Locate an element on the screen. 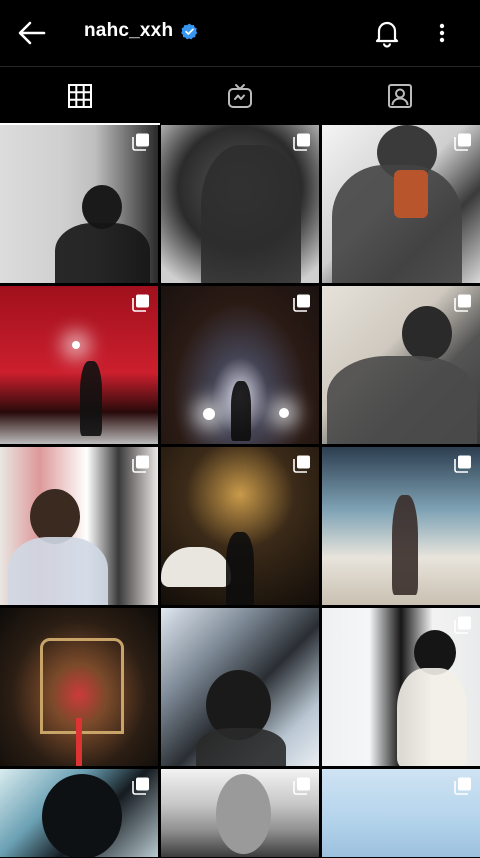  tab-tagged is located at coordinates (400, 96).